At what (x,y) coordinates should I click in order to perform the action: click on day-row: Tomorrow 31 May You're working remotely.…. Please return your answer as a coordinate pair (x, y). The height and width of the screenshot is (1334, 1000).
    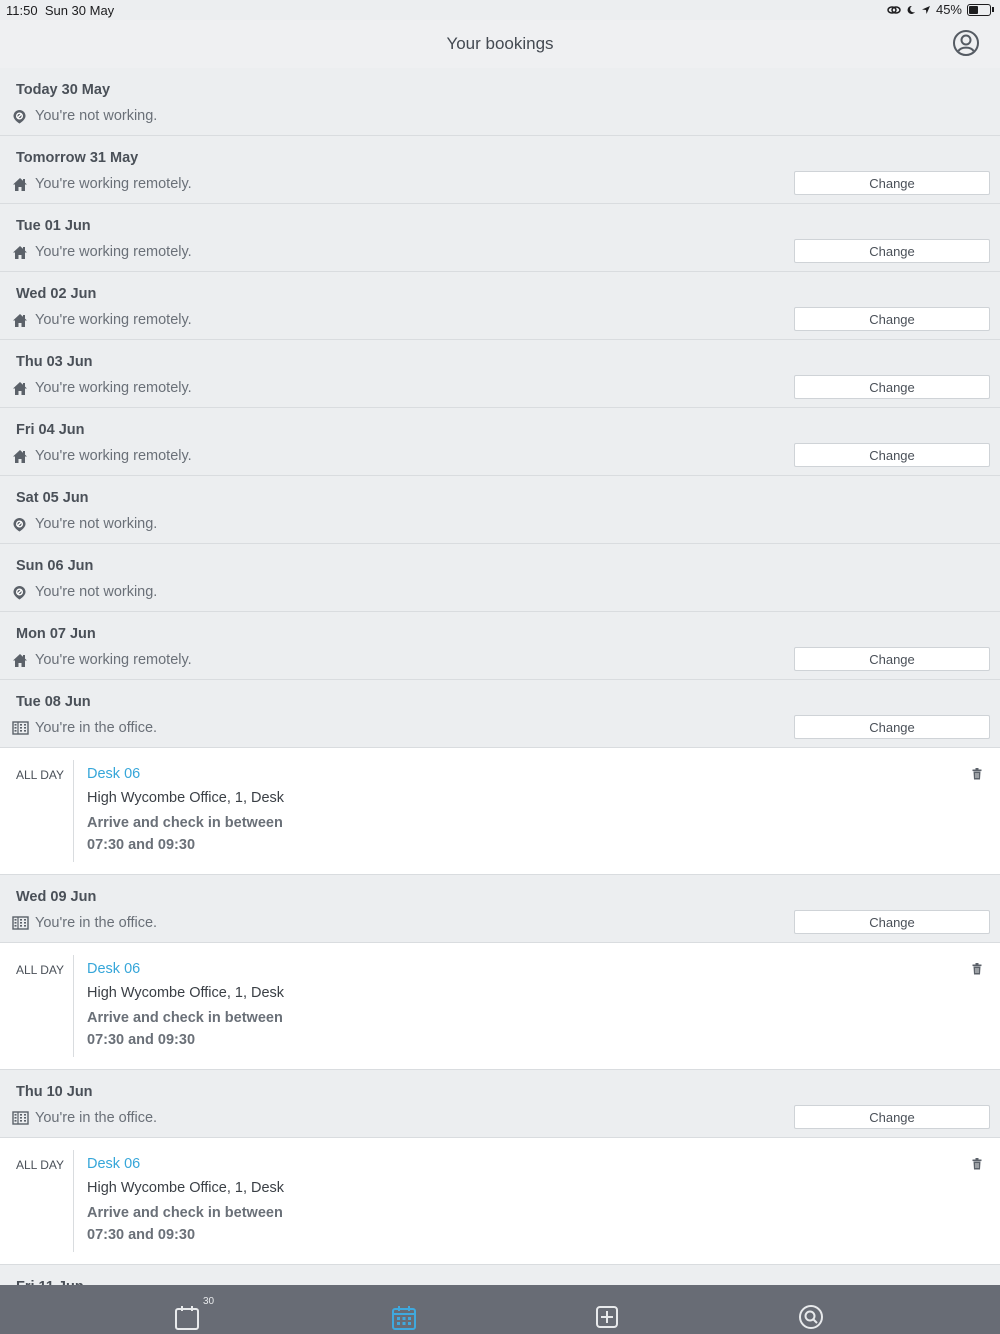
    Looking at the image, I should click on (500, 170).